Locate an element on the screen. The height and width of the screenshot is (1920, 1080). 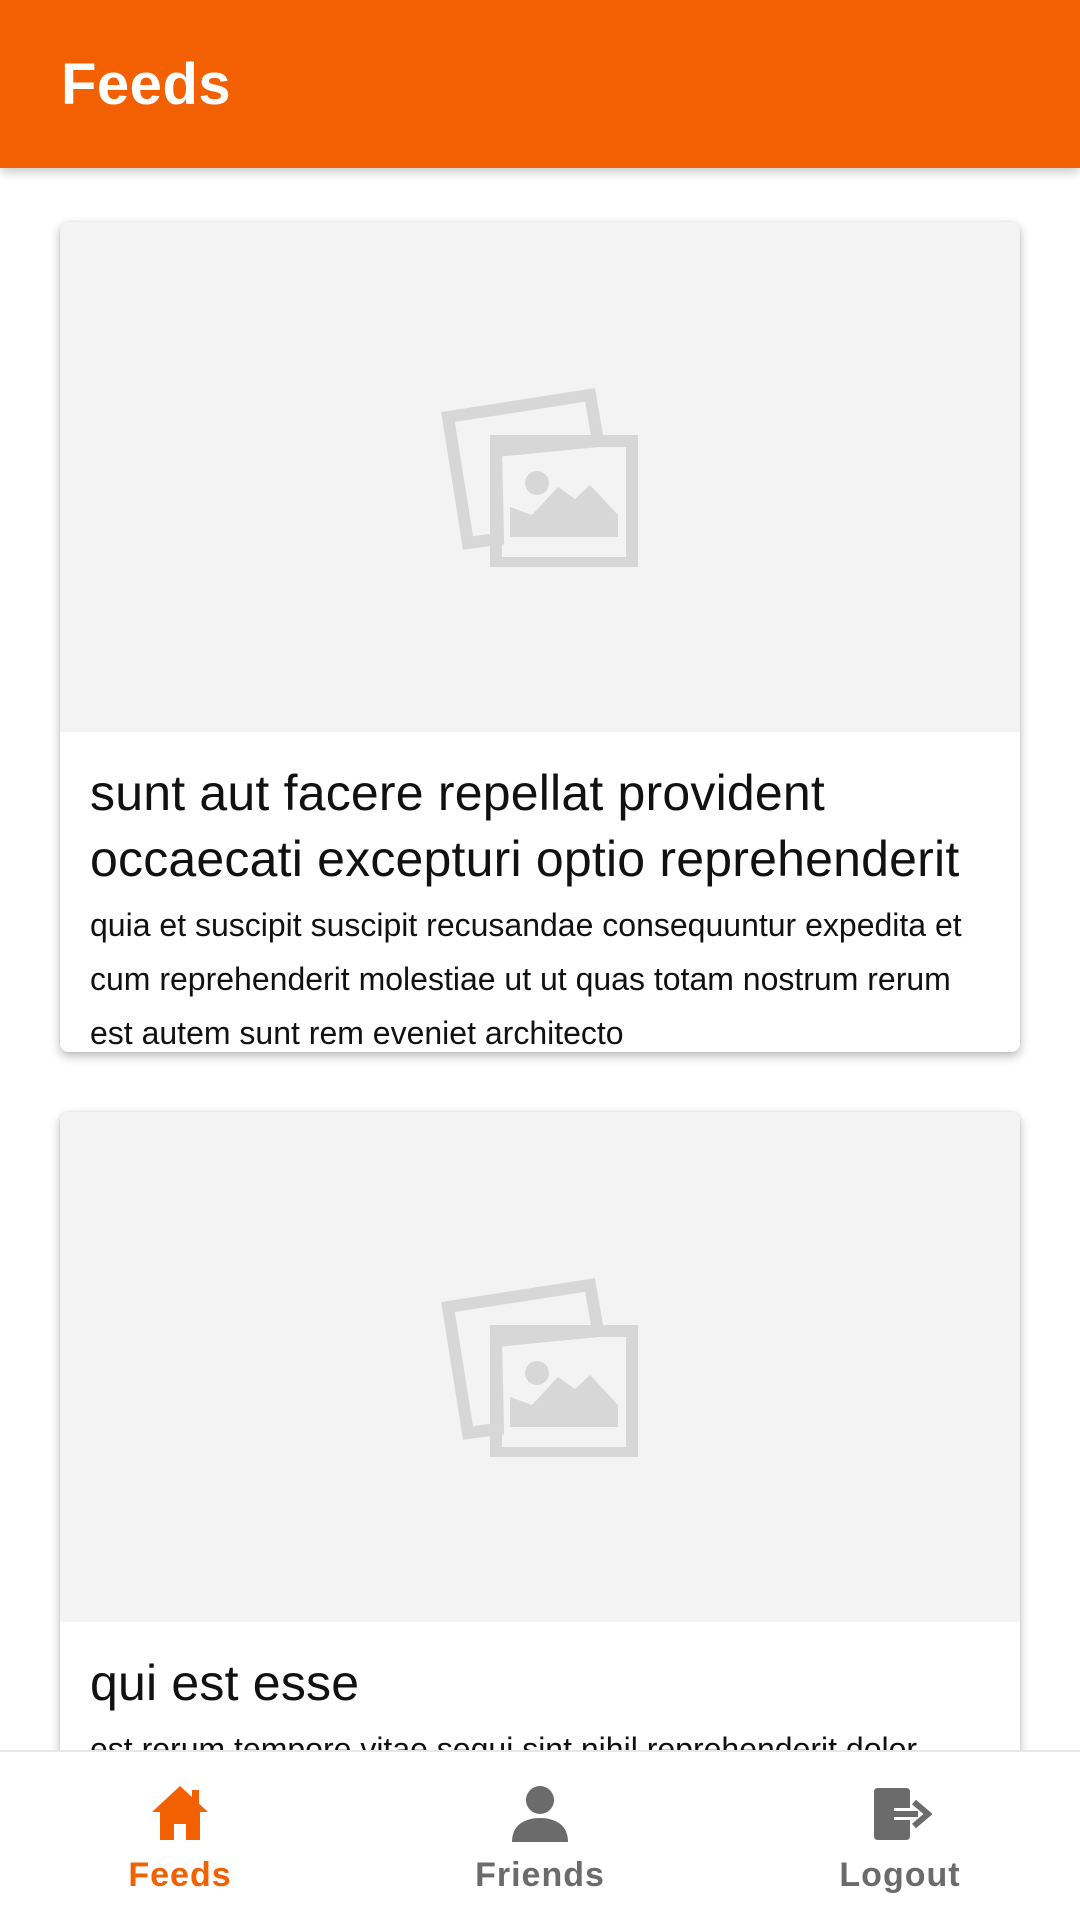
bottom-navigation: Feeds Friends Logout is located at coordinates (540, 1835).